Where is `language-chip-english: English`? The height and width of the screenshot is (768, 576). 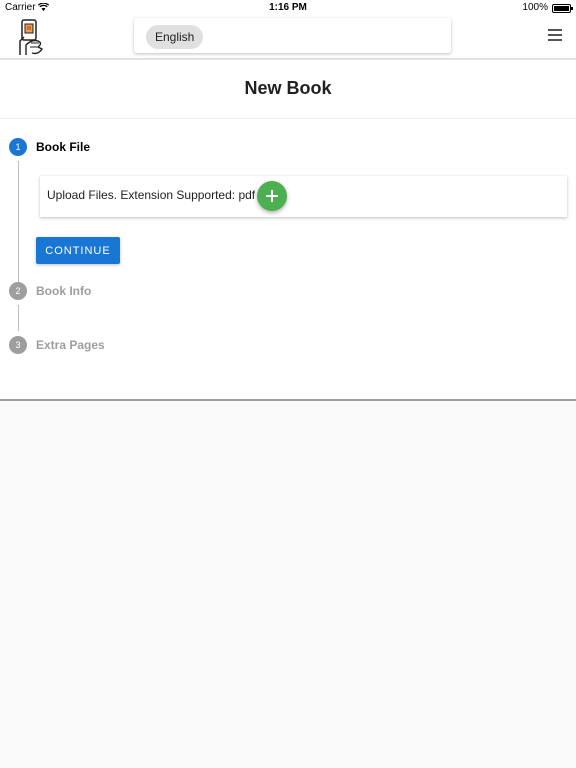
language-chip-english: English is located at coordinates (175, 37).